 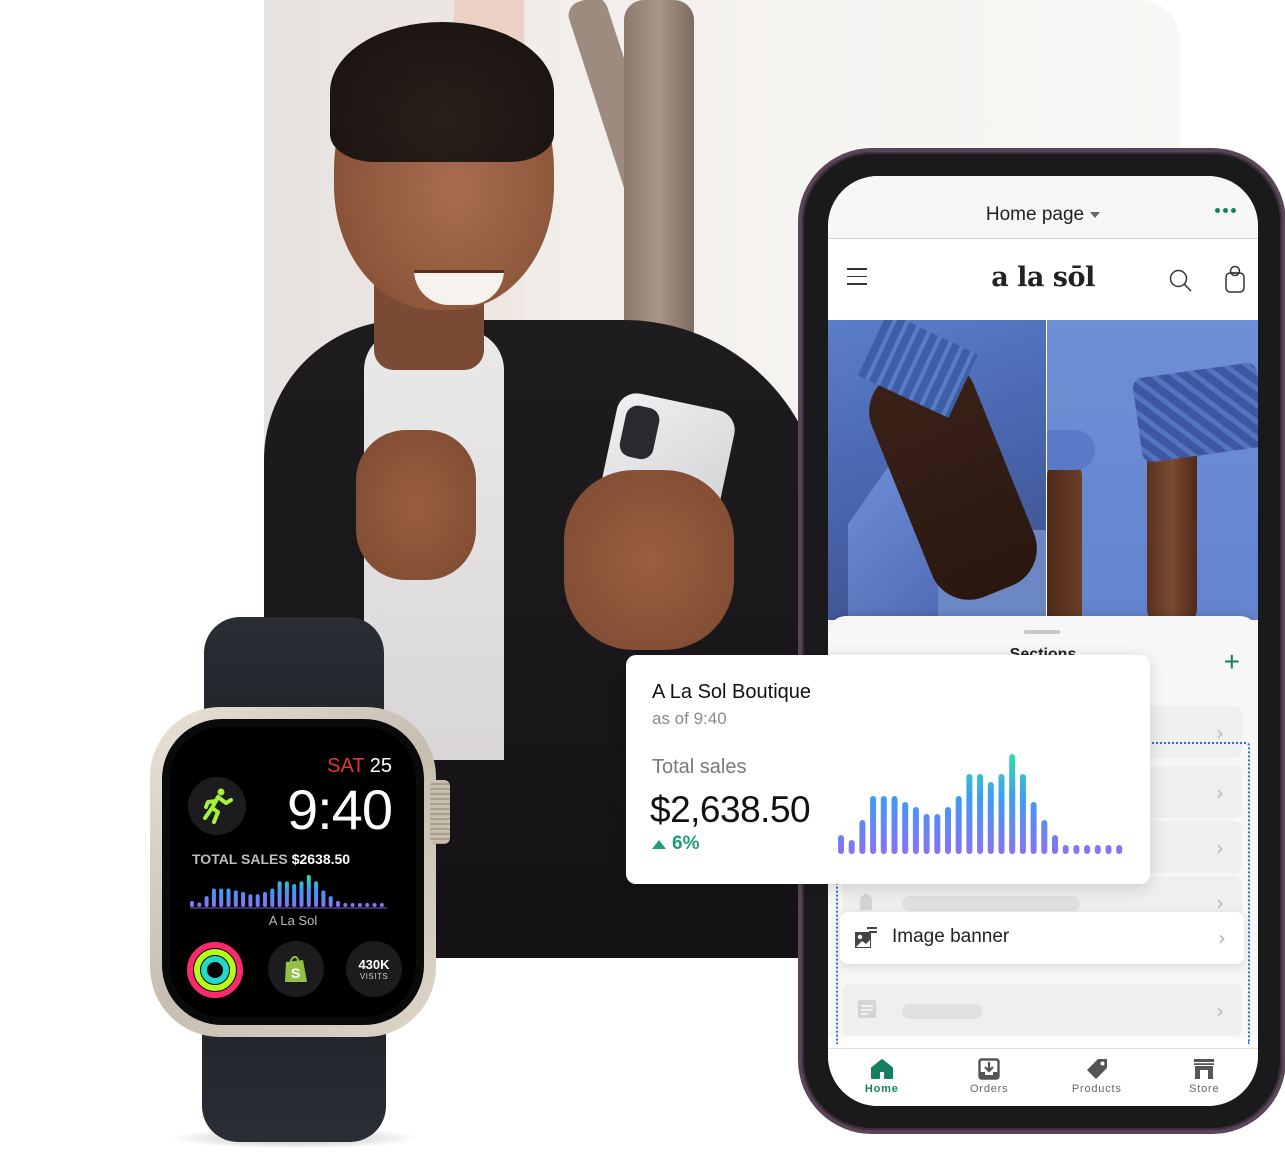 I want to click on tab-store: Store, so click(x=1205, y=1077).